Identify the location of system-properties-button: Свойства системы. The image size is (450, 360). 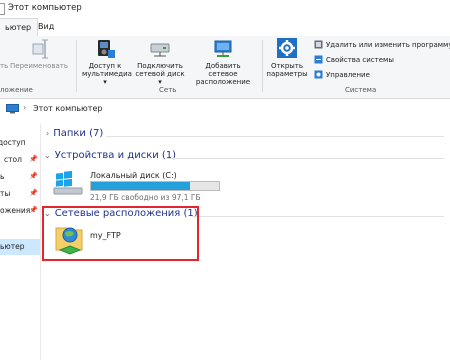
(354, 59).